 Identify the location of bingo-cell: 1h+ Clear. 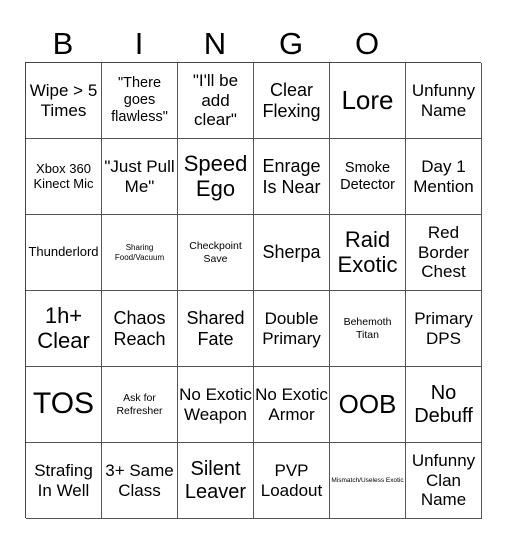
(64, 329).